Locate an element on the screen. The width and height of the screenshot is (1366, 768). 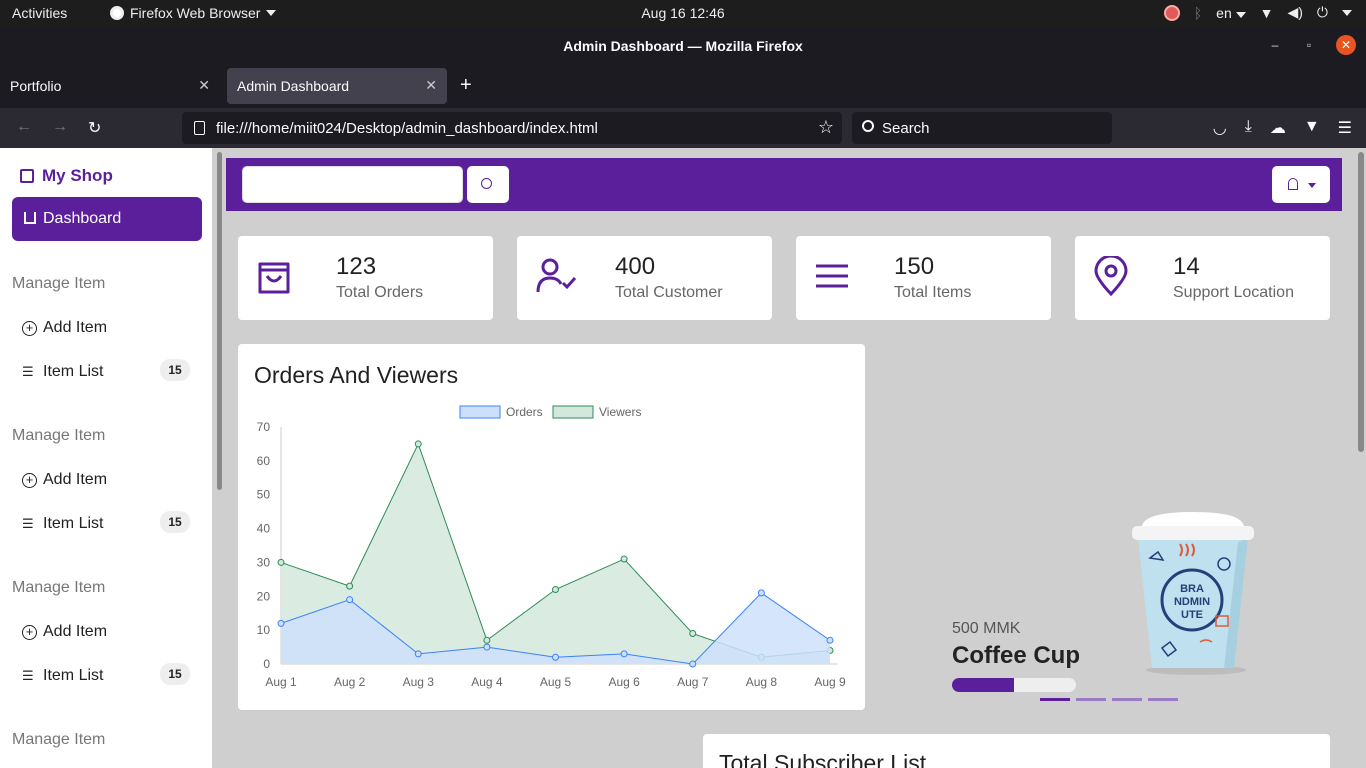
window-title: Admin Dashboard — Mozilla Firefox is located at coordinates (683, 46).